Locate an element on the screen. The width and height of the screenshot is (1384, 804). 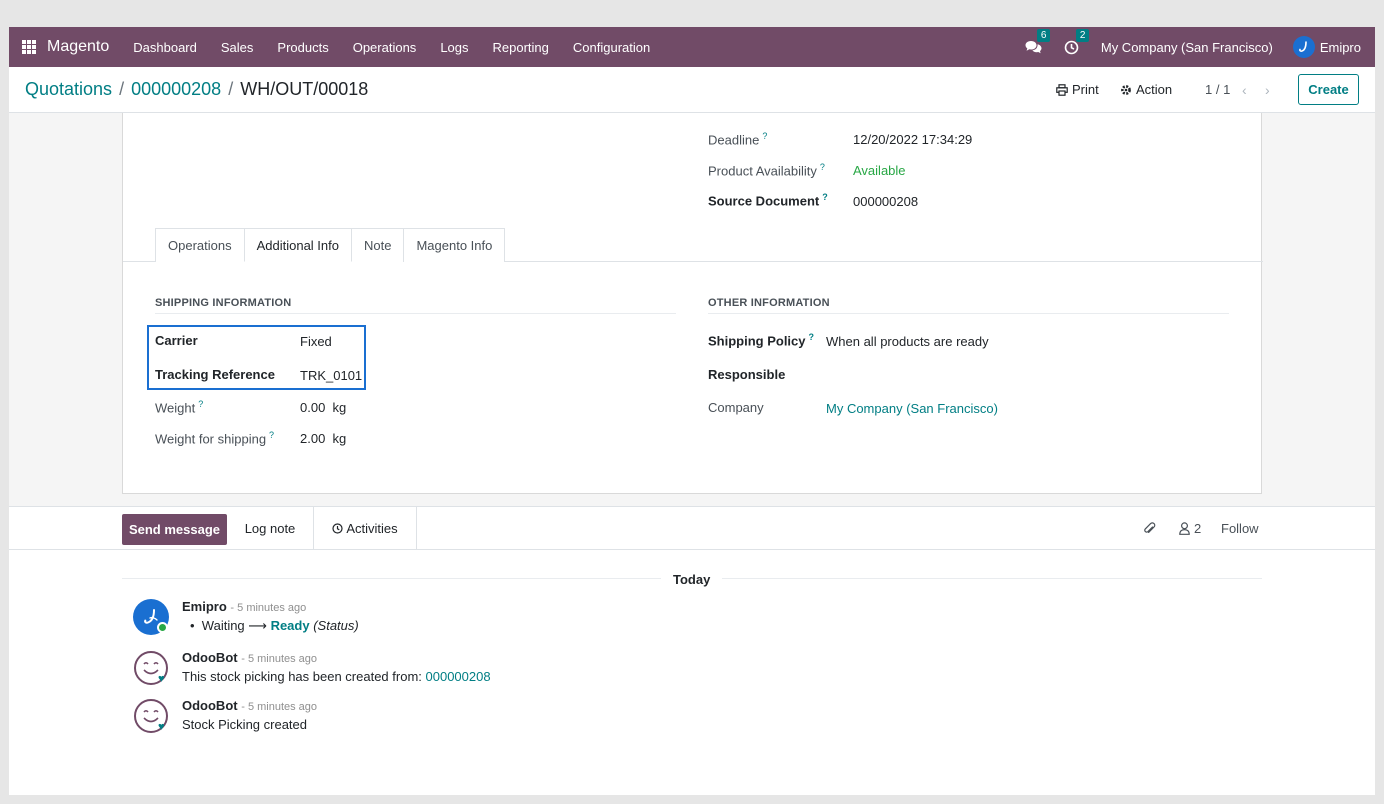
messages-systray: 6 is located at coordinates (1038, 41).